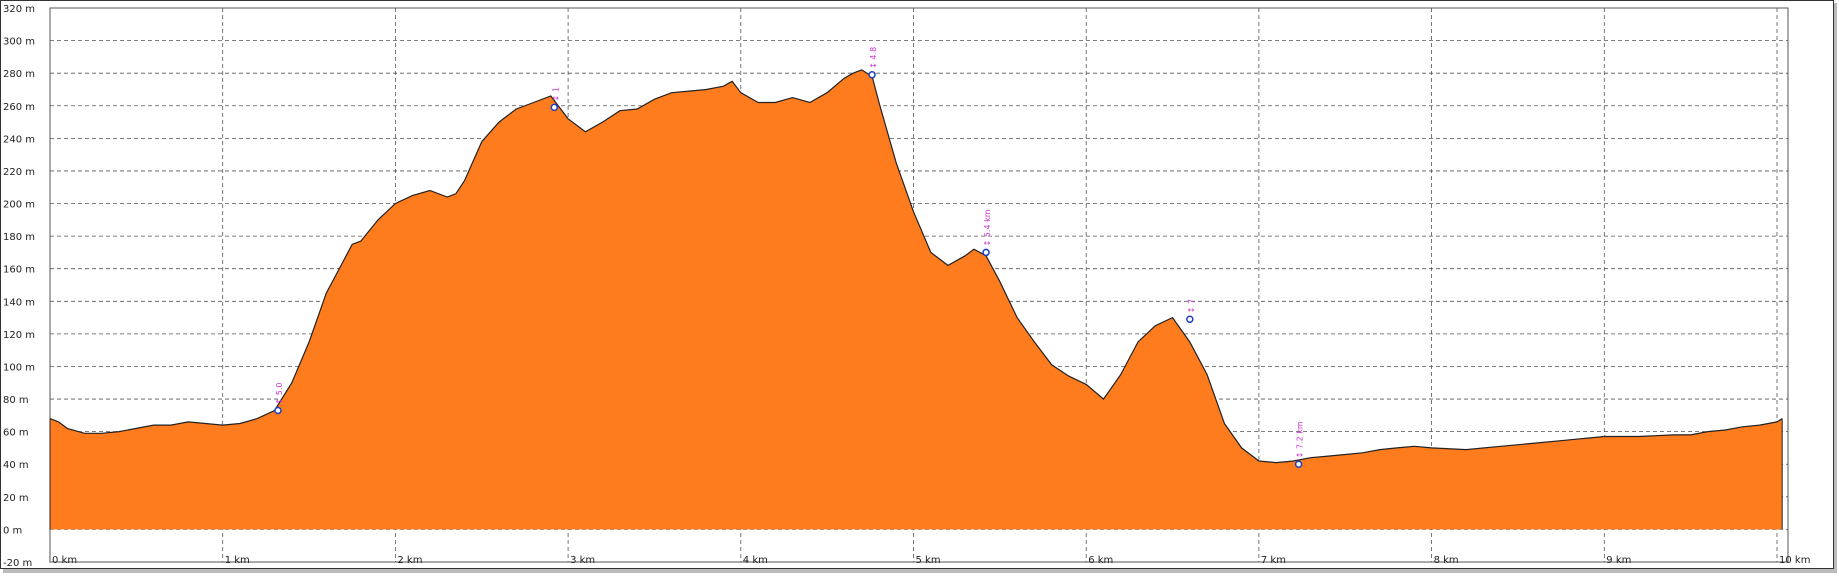 The height and width of the screenshot is (579, 1839). What do you see at coordinates (19, 237) in the screenshot?
I see `y-tick-label: 180 m` at bounding box center [19, 237].